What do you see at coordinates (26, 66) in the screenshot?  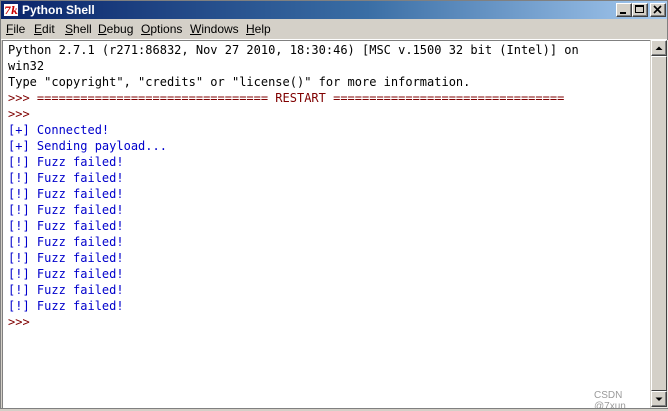 I see `shell-line: win32` at bounding box center [26, 66].